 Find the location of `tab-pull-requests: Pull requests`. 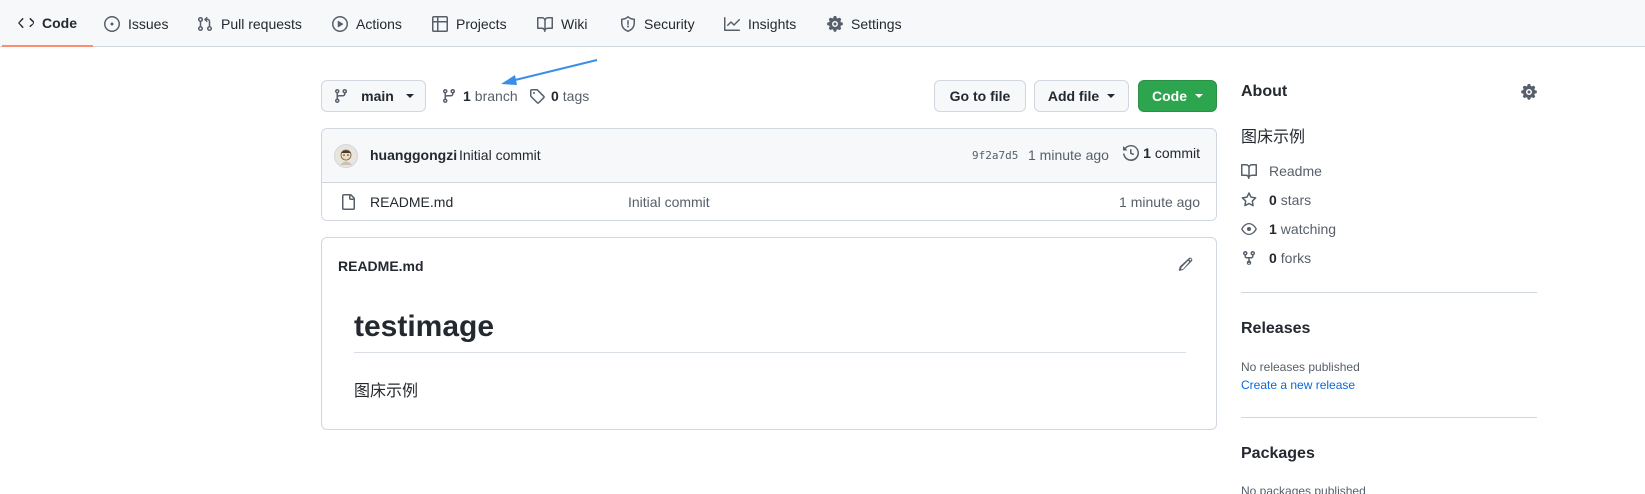

tab-pull-requests: Pull requests is located at coordinates (249, 23).